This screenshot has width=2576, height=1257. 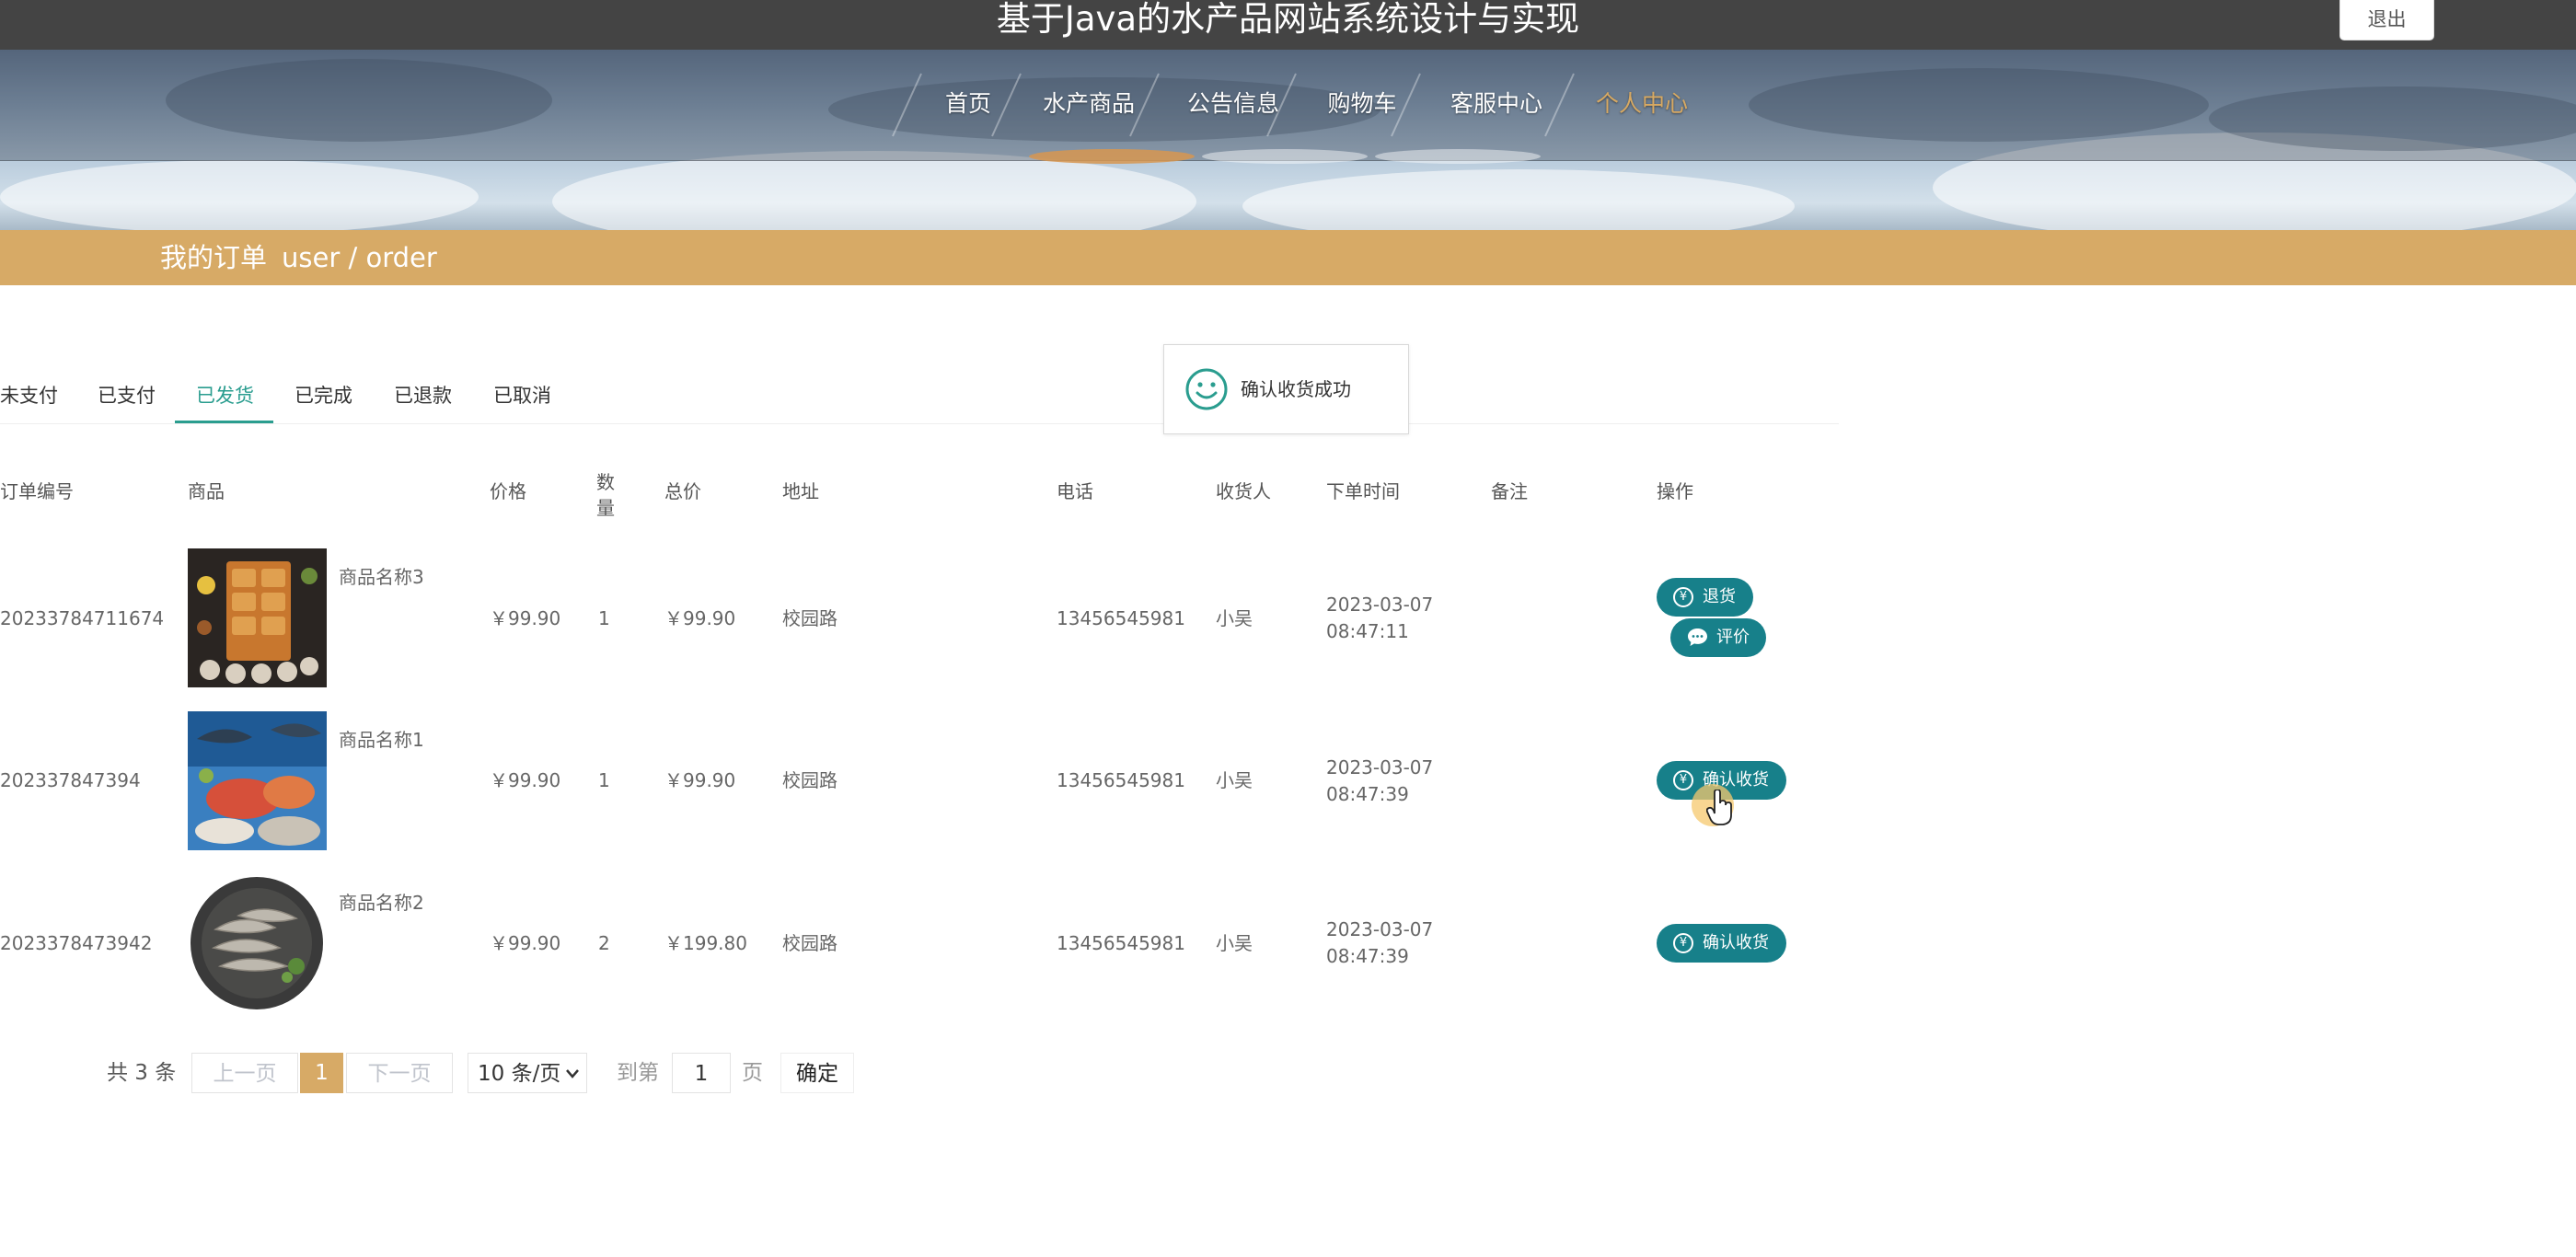 I want to click on review-button: 评价, so click(x=1718, y=637).